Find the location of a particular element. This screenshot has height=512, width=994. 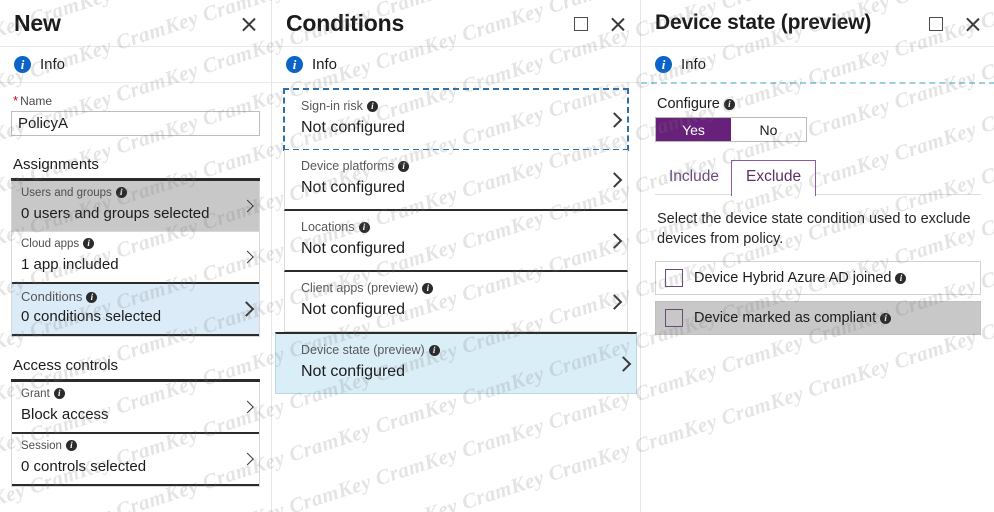

configure-toggle-yes: Yes is located at coordinates (693, 129).